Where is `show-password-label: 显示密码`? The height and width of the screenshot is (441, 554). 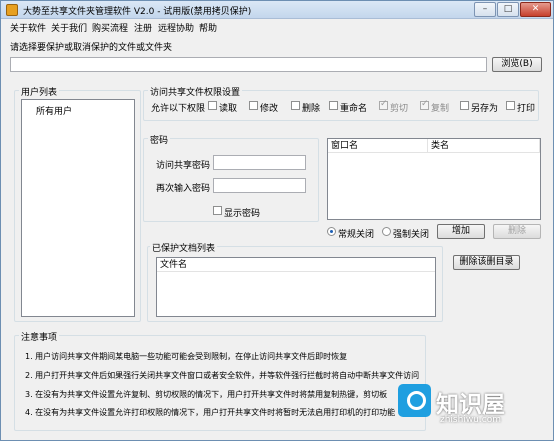 show-password-label: 显示密码 is located at coordinates (242, 214).